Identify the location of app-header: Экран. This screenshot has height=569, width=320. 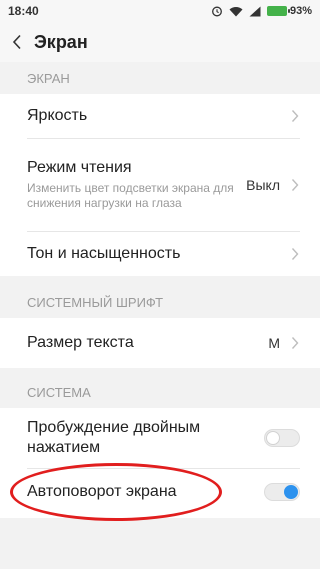
(160, 42).